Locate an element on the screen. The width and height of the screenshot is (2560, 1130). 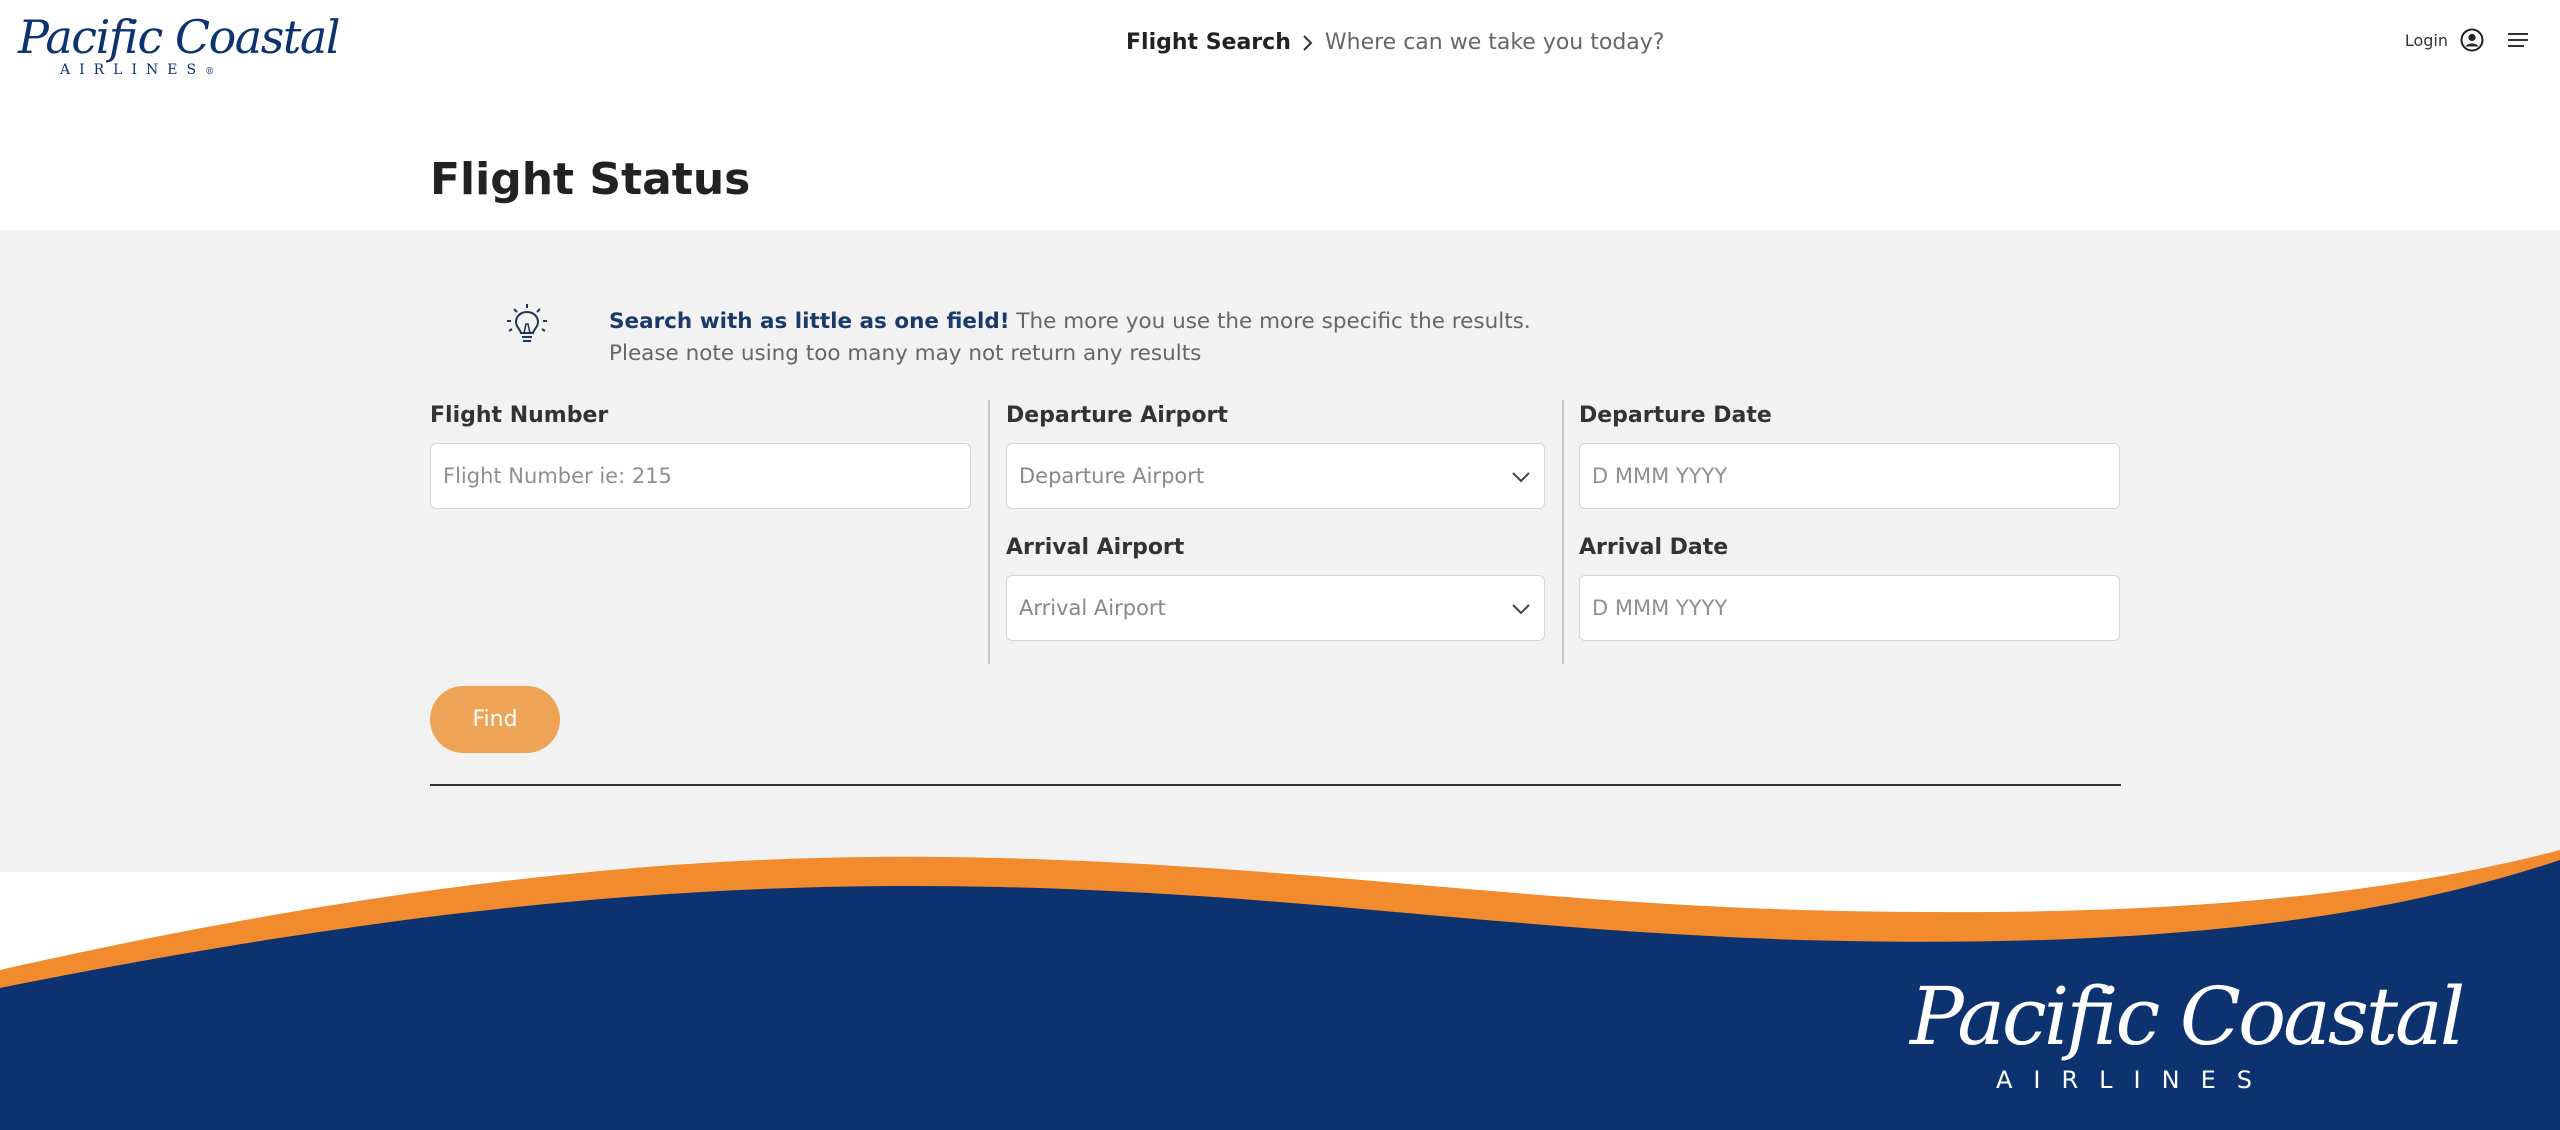
chevron-right-icon is located at coordinates (1308, 42).